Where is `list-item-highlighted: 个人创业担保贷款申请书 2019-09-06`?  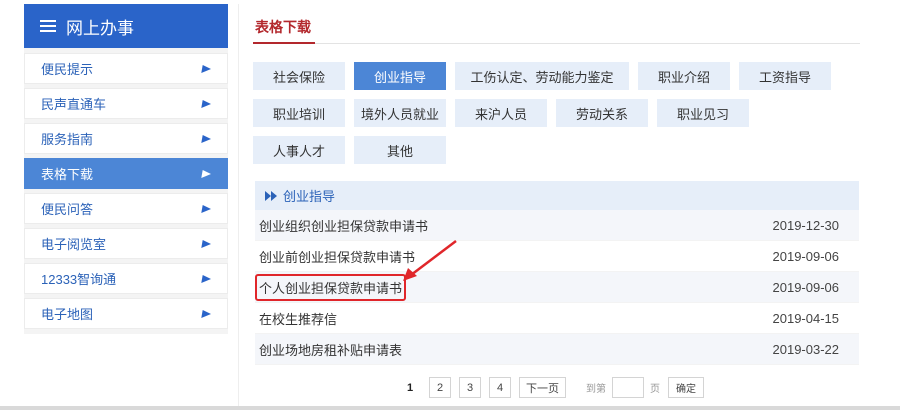 list-item-highlighted: 个人创业担保贷款申请书 2019-09-06 is located at coordinates (557, 287).